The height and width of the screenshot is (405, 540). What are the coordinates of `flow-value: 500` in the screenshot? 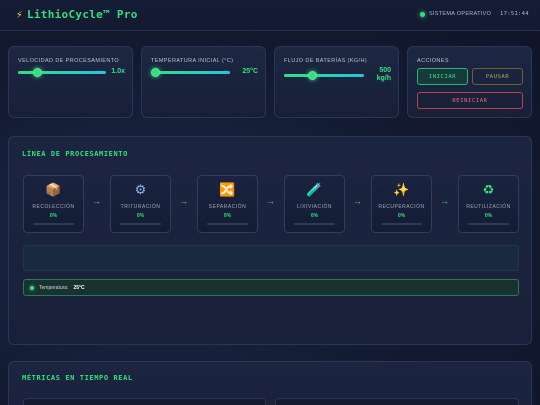 It's located at (385, 70).